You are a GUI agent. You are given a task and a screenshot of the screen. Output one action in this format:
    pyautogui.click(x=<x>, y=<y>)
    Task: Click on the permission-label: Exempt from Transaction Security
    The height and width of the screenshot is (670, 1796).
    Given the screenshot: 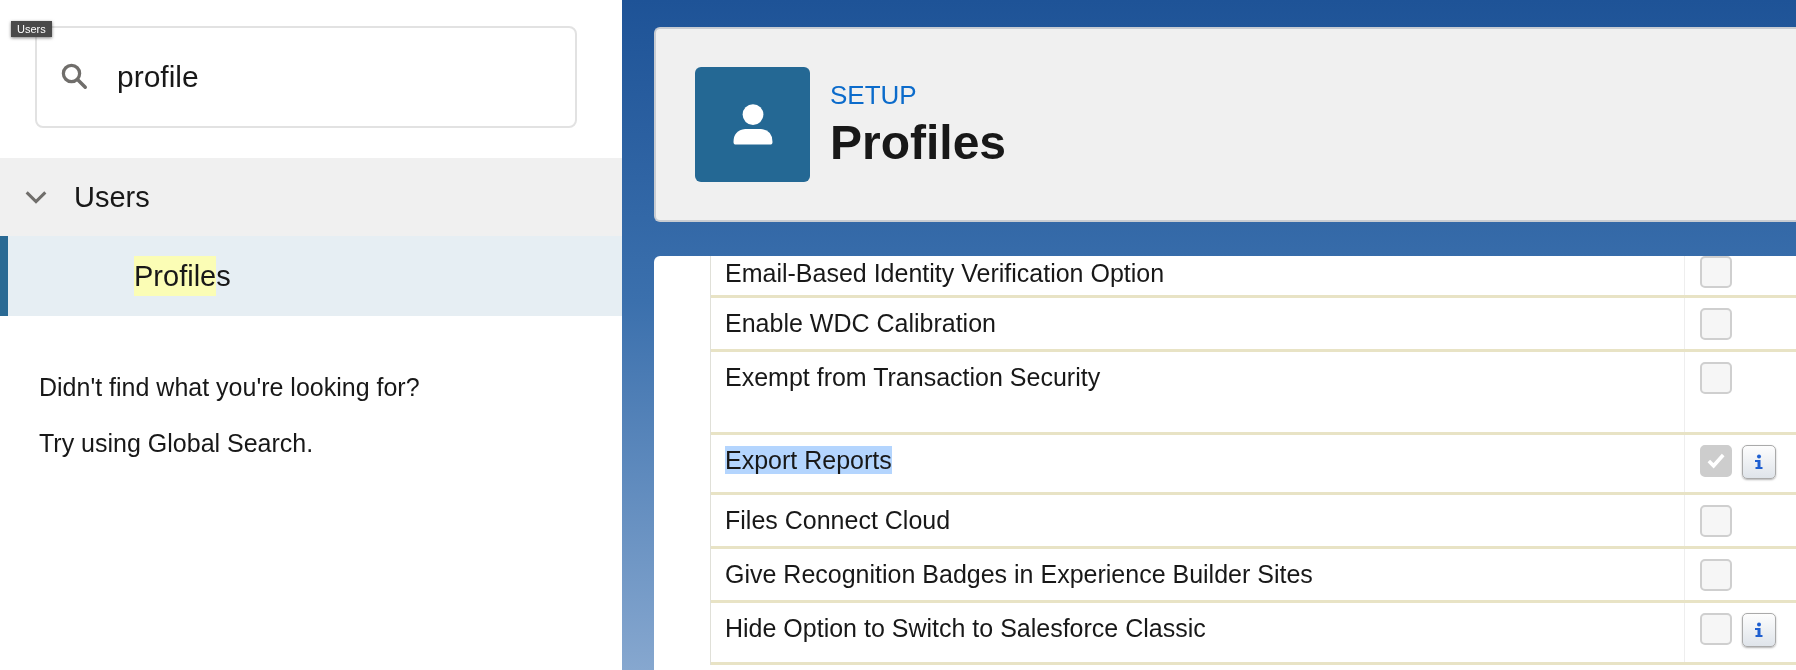 What is the action you would take?
    pyautogui.click(x=913, y=377)
    